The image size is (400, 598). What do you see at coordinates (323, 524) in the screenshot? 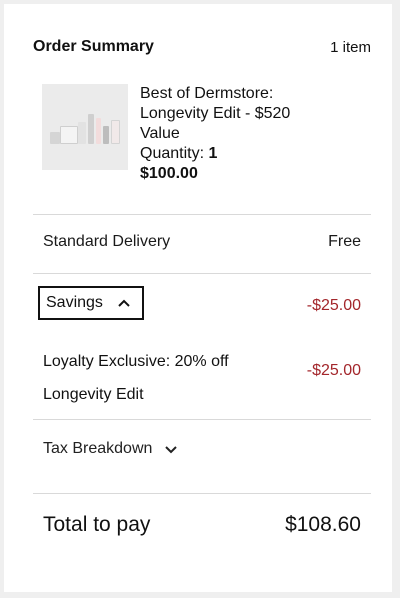
I see `total-value: $108.60` at bounding box center [323, 524].